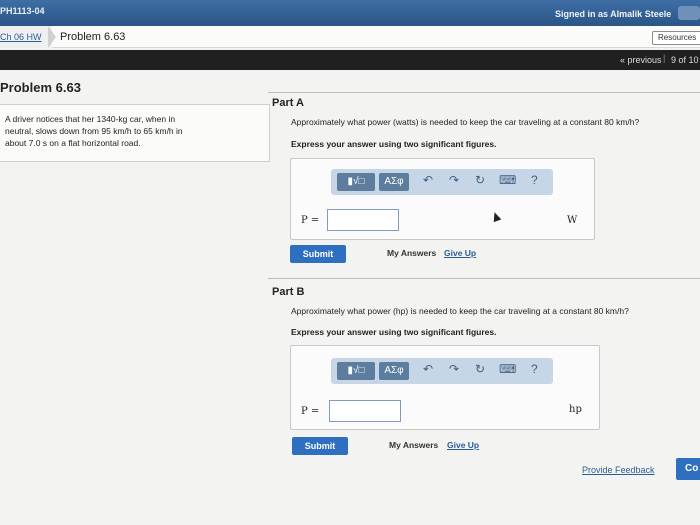  I want to click on part-b-my-answers-link: My Answers, so click(413, 445).